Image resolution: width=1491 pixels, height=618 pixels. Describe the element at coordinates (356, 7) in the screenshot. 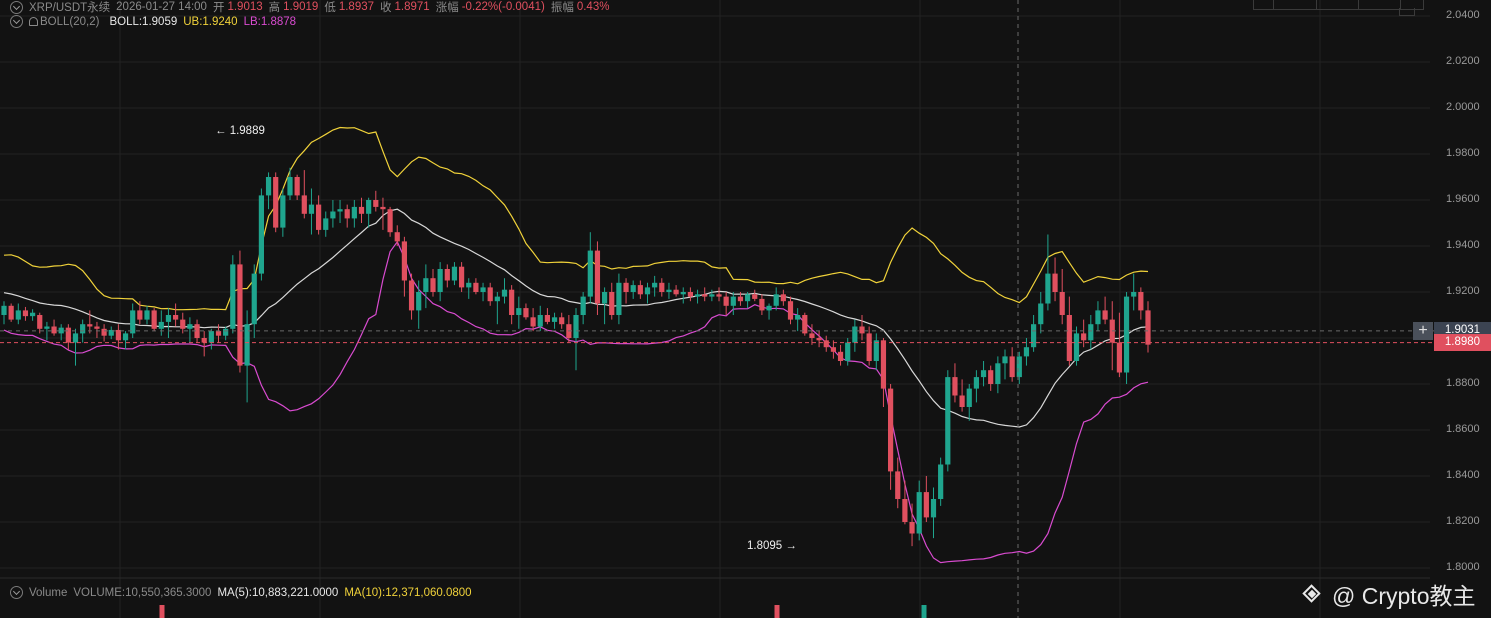

I see `low-value: 1.8937` at that location.